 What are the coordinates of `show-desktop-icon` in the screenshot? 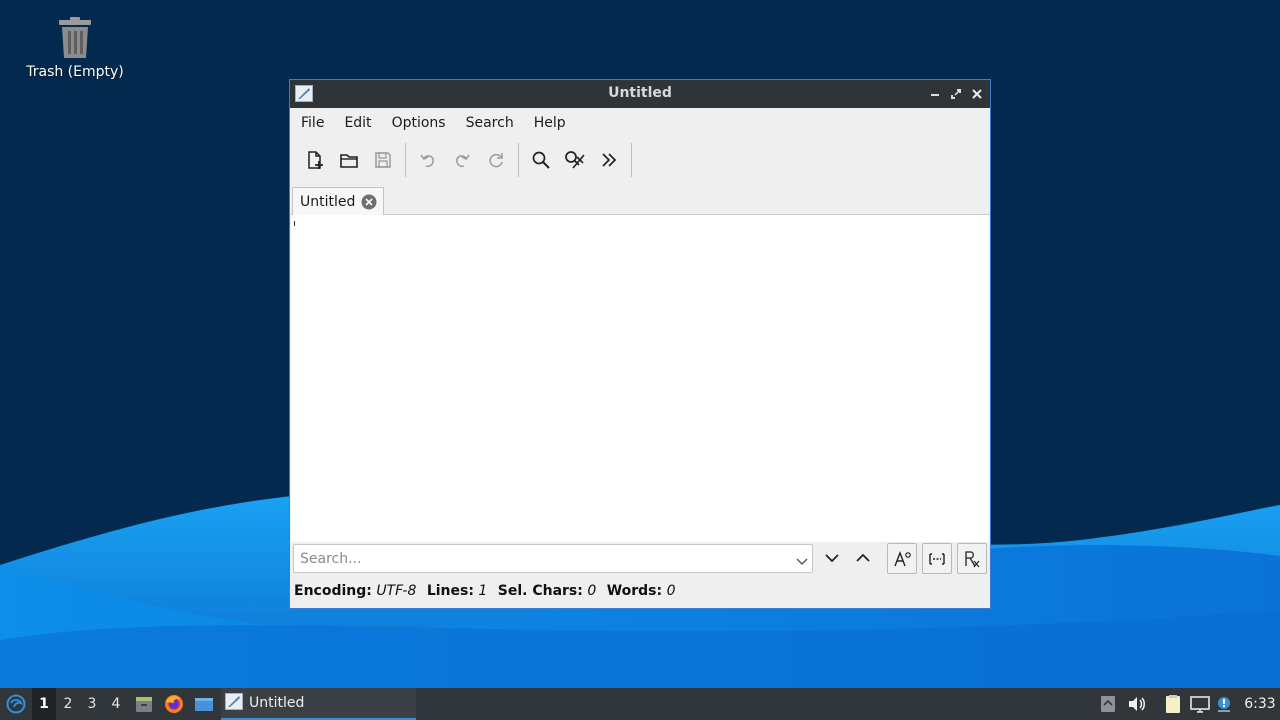 It's located at (204, 704).